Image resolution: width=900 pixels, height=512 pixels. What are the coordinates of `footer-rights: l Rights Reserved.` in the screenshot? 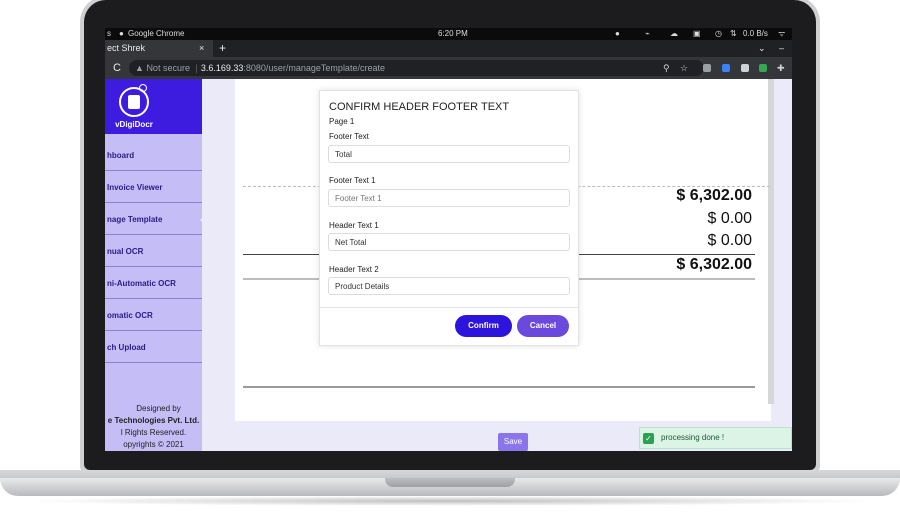 It's located at (153, 432).